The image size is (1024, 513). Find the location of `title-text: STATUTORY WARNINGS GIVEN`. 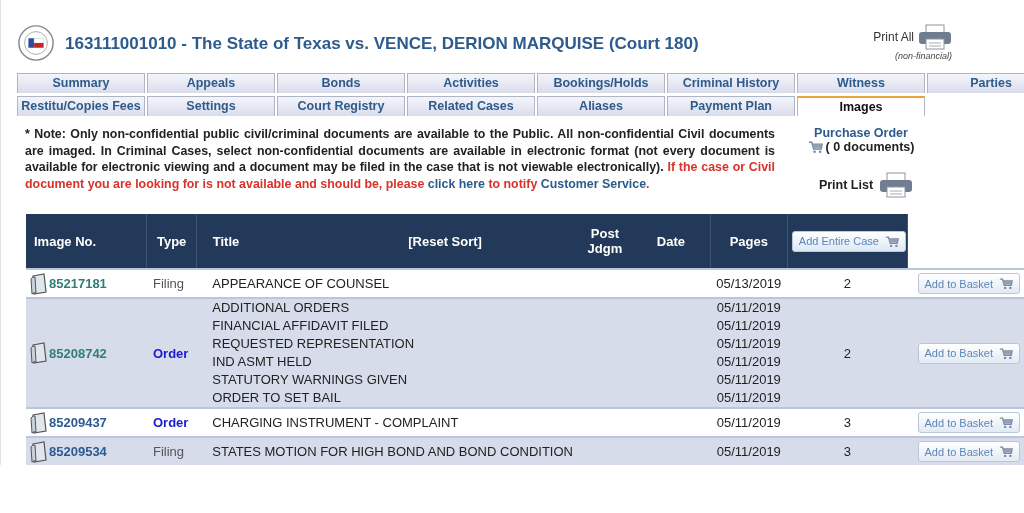

title-text: STATUTORY WARNINGS GIVEN is located at coordinates (310, 380).